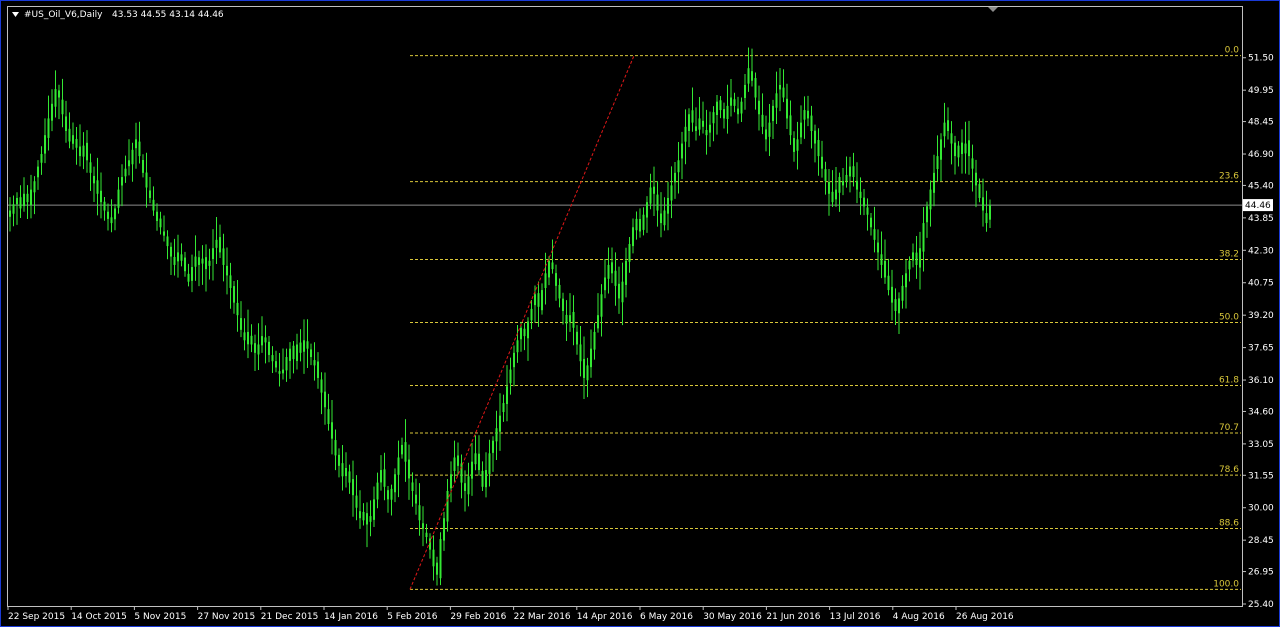  I want to click on fib-level: 100.0, so click(825, 584).